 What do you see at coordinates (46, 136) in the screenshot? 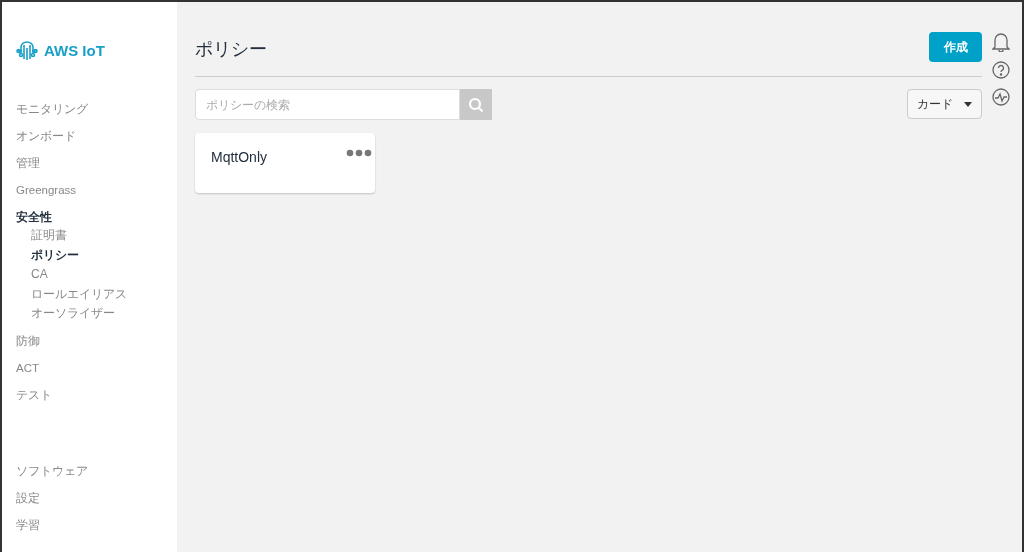
I see `nav-item: オンボード` at bounding box center [46, 136].